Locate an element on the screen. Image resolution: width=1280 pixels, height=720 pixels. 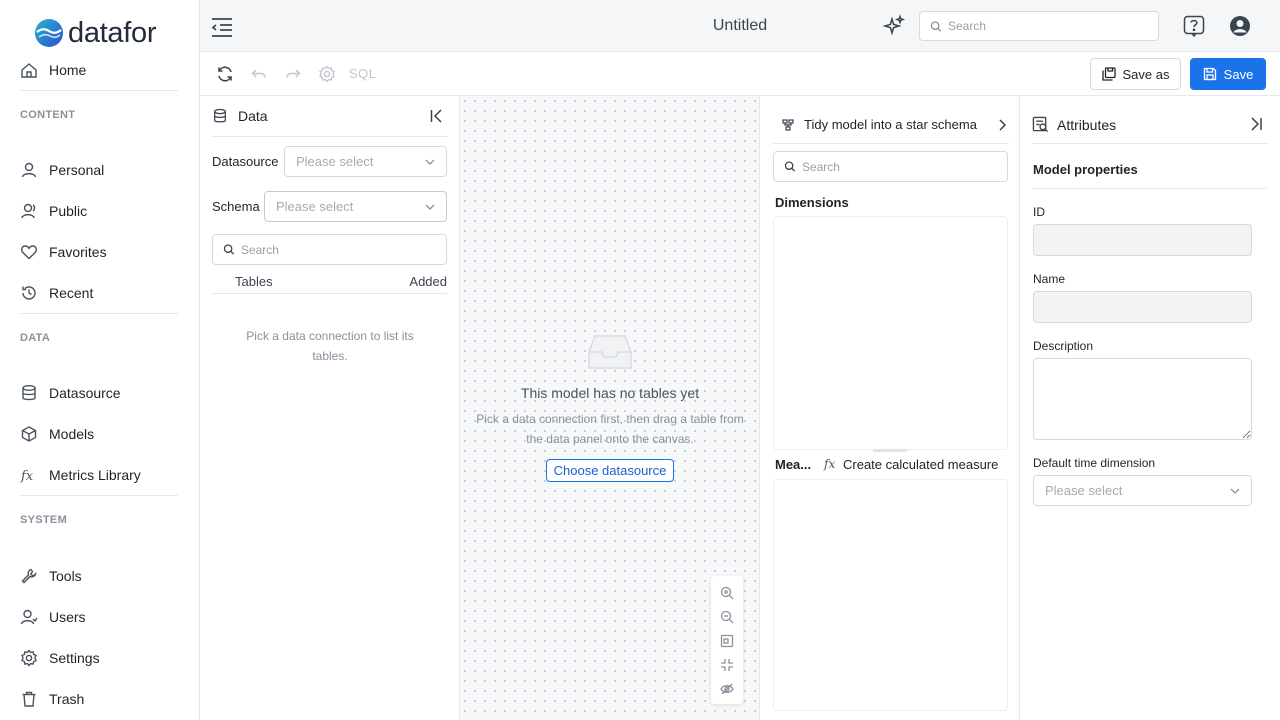
save-label: Save is located at coordinates (1238, 74).